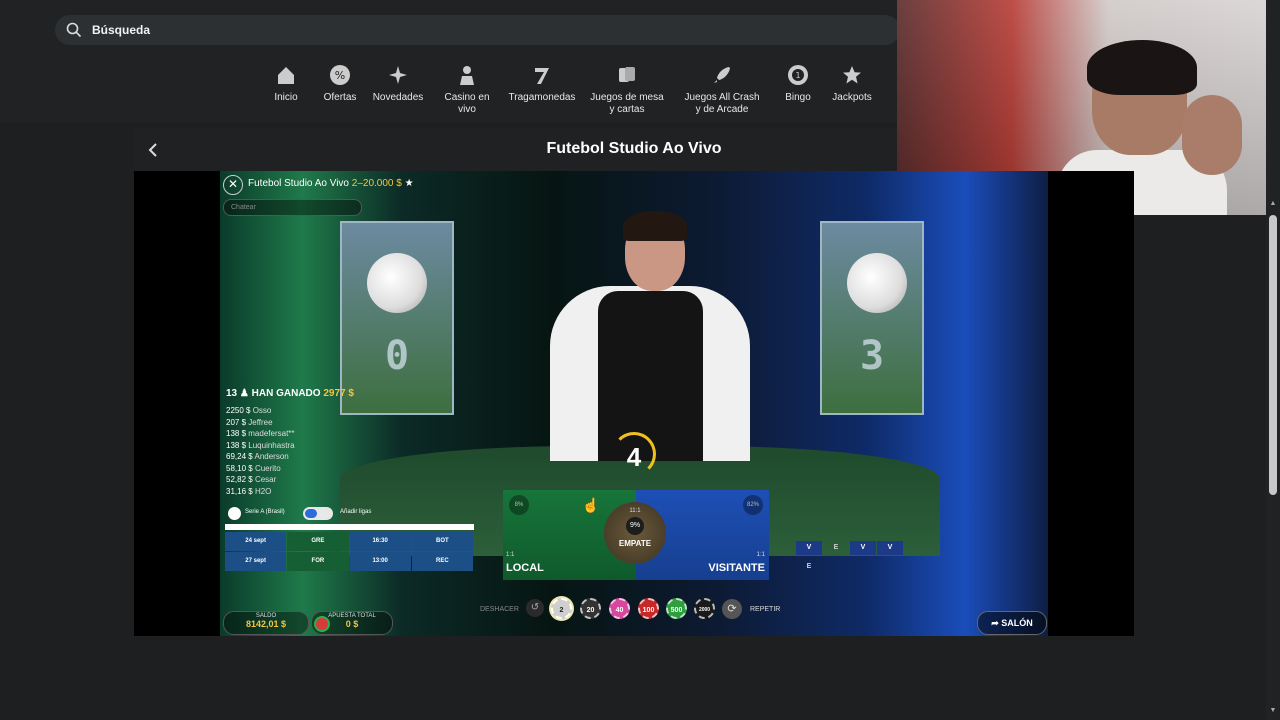  What do you see at coordinates (290, 492) in the screenshot?
I see `list-item: 31,16 $ H2O` at bounding box center [290, 492].